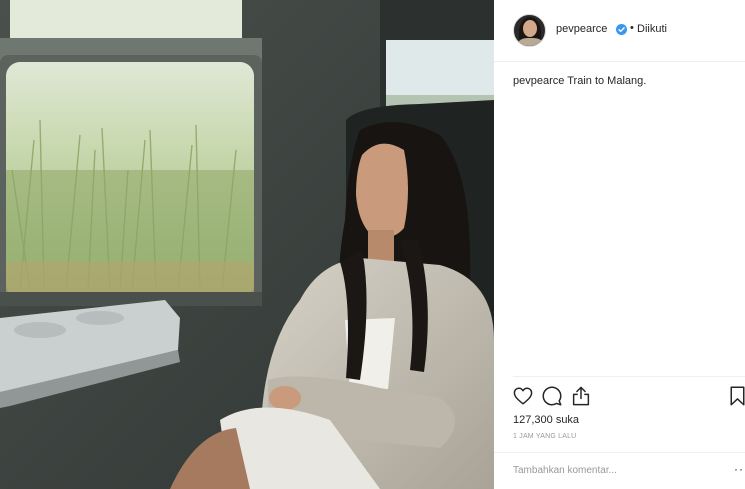  Describe the element at coordinates (530, 42) in the screenshot. I see `avatar-body` at that location.